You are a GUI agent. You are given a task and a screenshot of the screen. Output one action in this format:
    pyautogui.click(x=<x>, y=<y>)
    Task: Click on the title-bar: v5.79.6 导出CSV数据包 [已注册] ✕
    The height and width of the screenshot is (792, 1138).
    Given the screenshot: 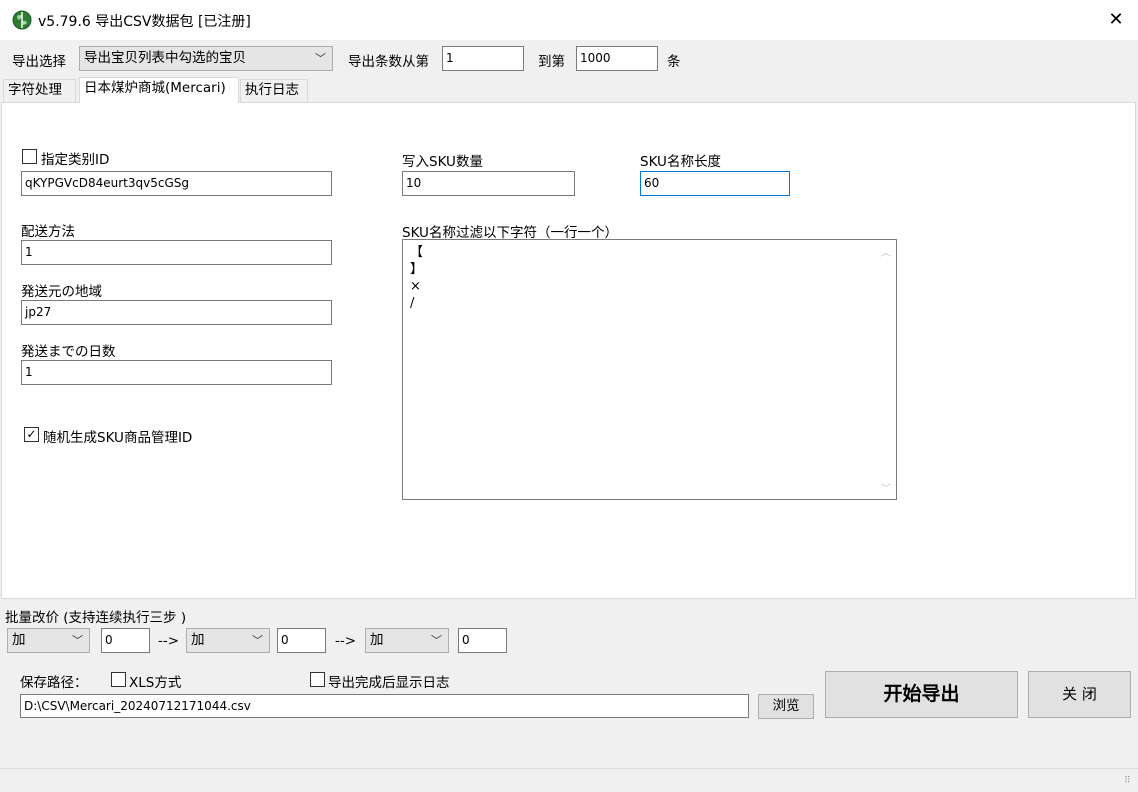 What is the action you would take?
    pyautogui.click(x=569, y=20)
    